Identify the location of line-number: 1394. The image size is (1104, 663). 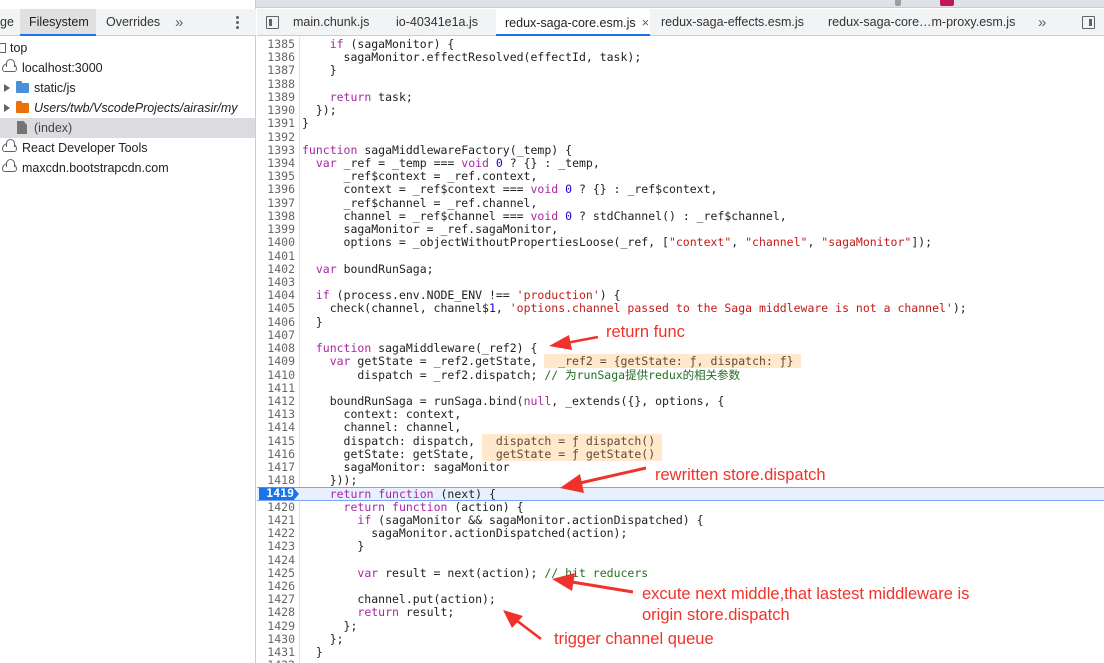
(276, 163).